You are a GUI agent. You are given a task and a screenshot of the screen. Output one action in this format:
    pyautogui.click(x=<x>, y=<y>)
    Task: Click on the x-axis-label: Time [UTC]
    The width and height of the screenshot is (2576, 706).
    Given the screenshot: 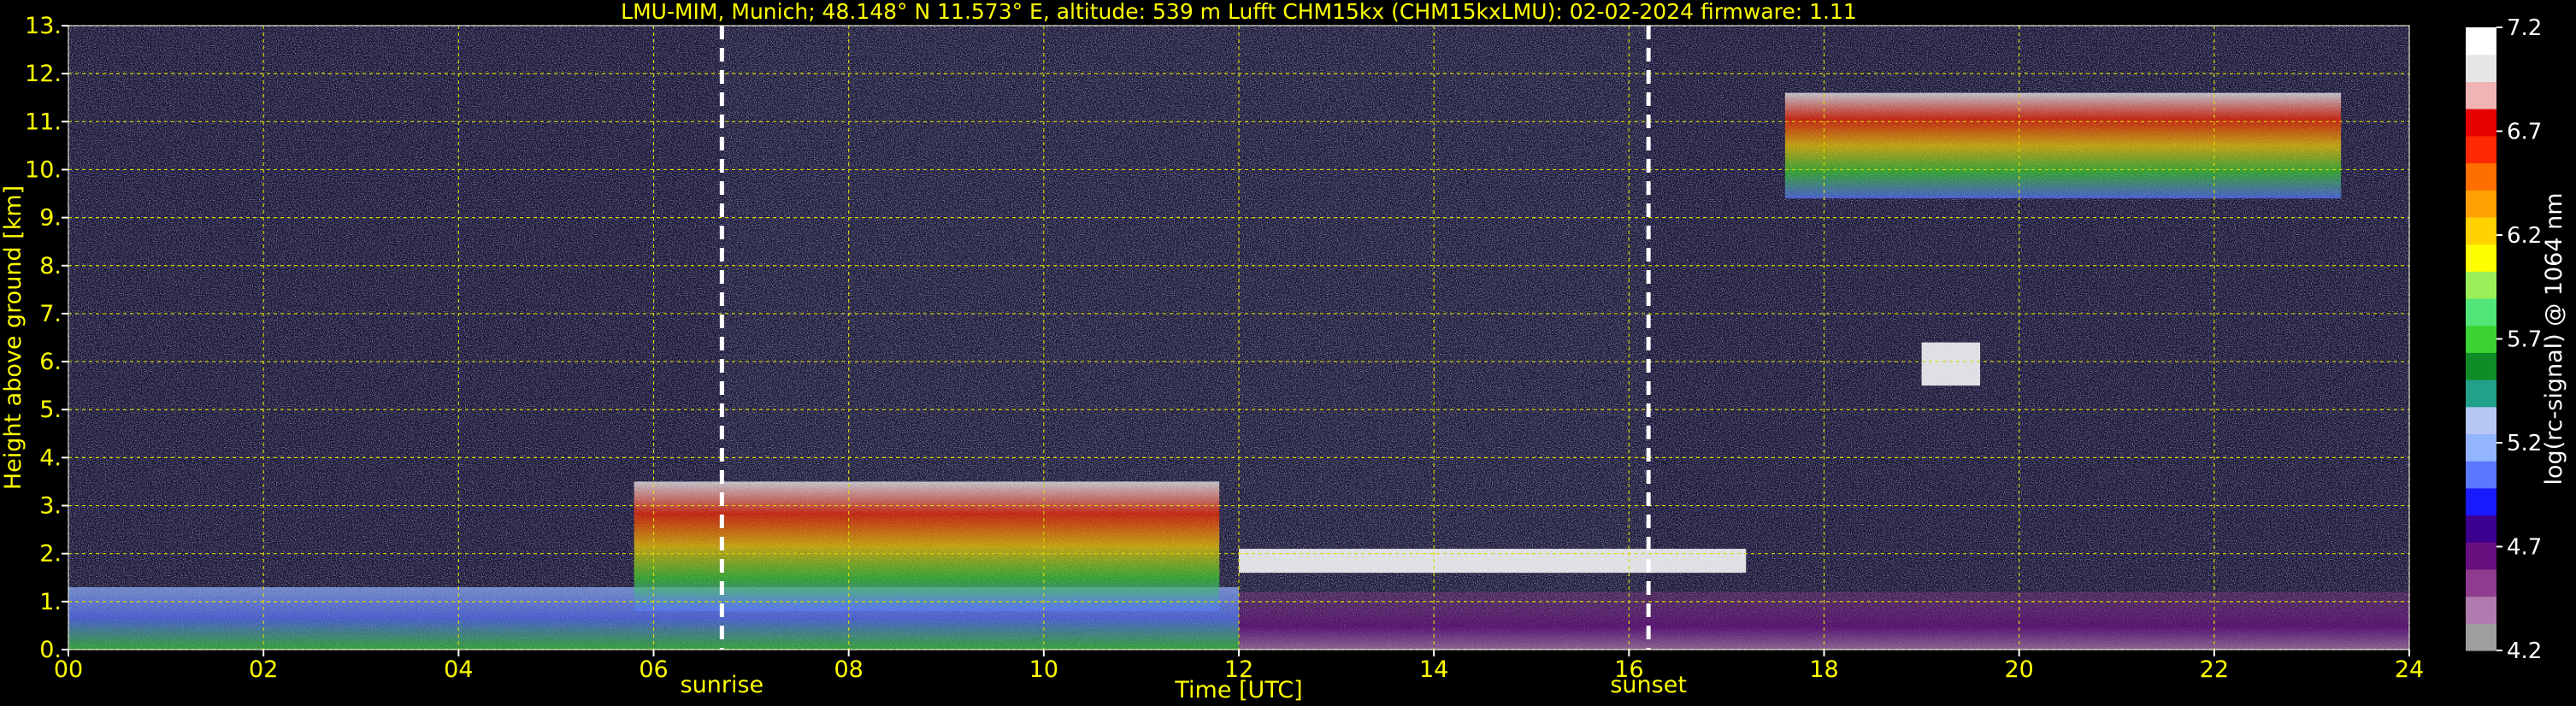 What is the action you would take?
    pyautogui.click(x=1238, y=690)
    